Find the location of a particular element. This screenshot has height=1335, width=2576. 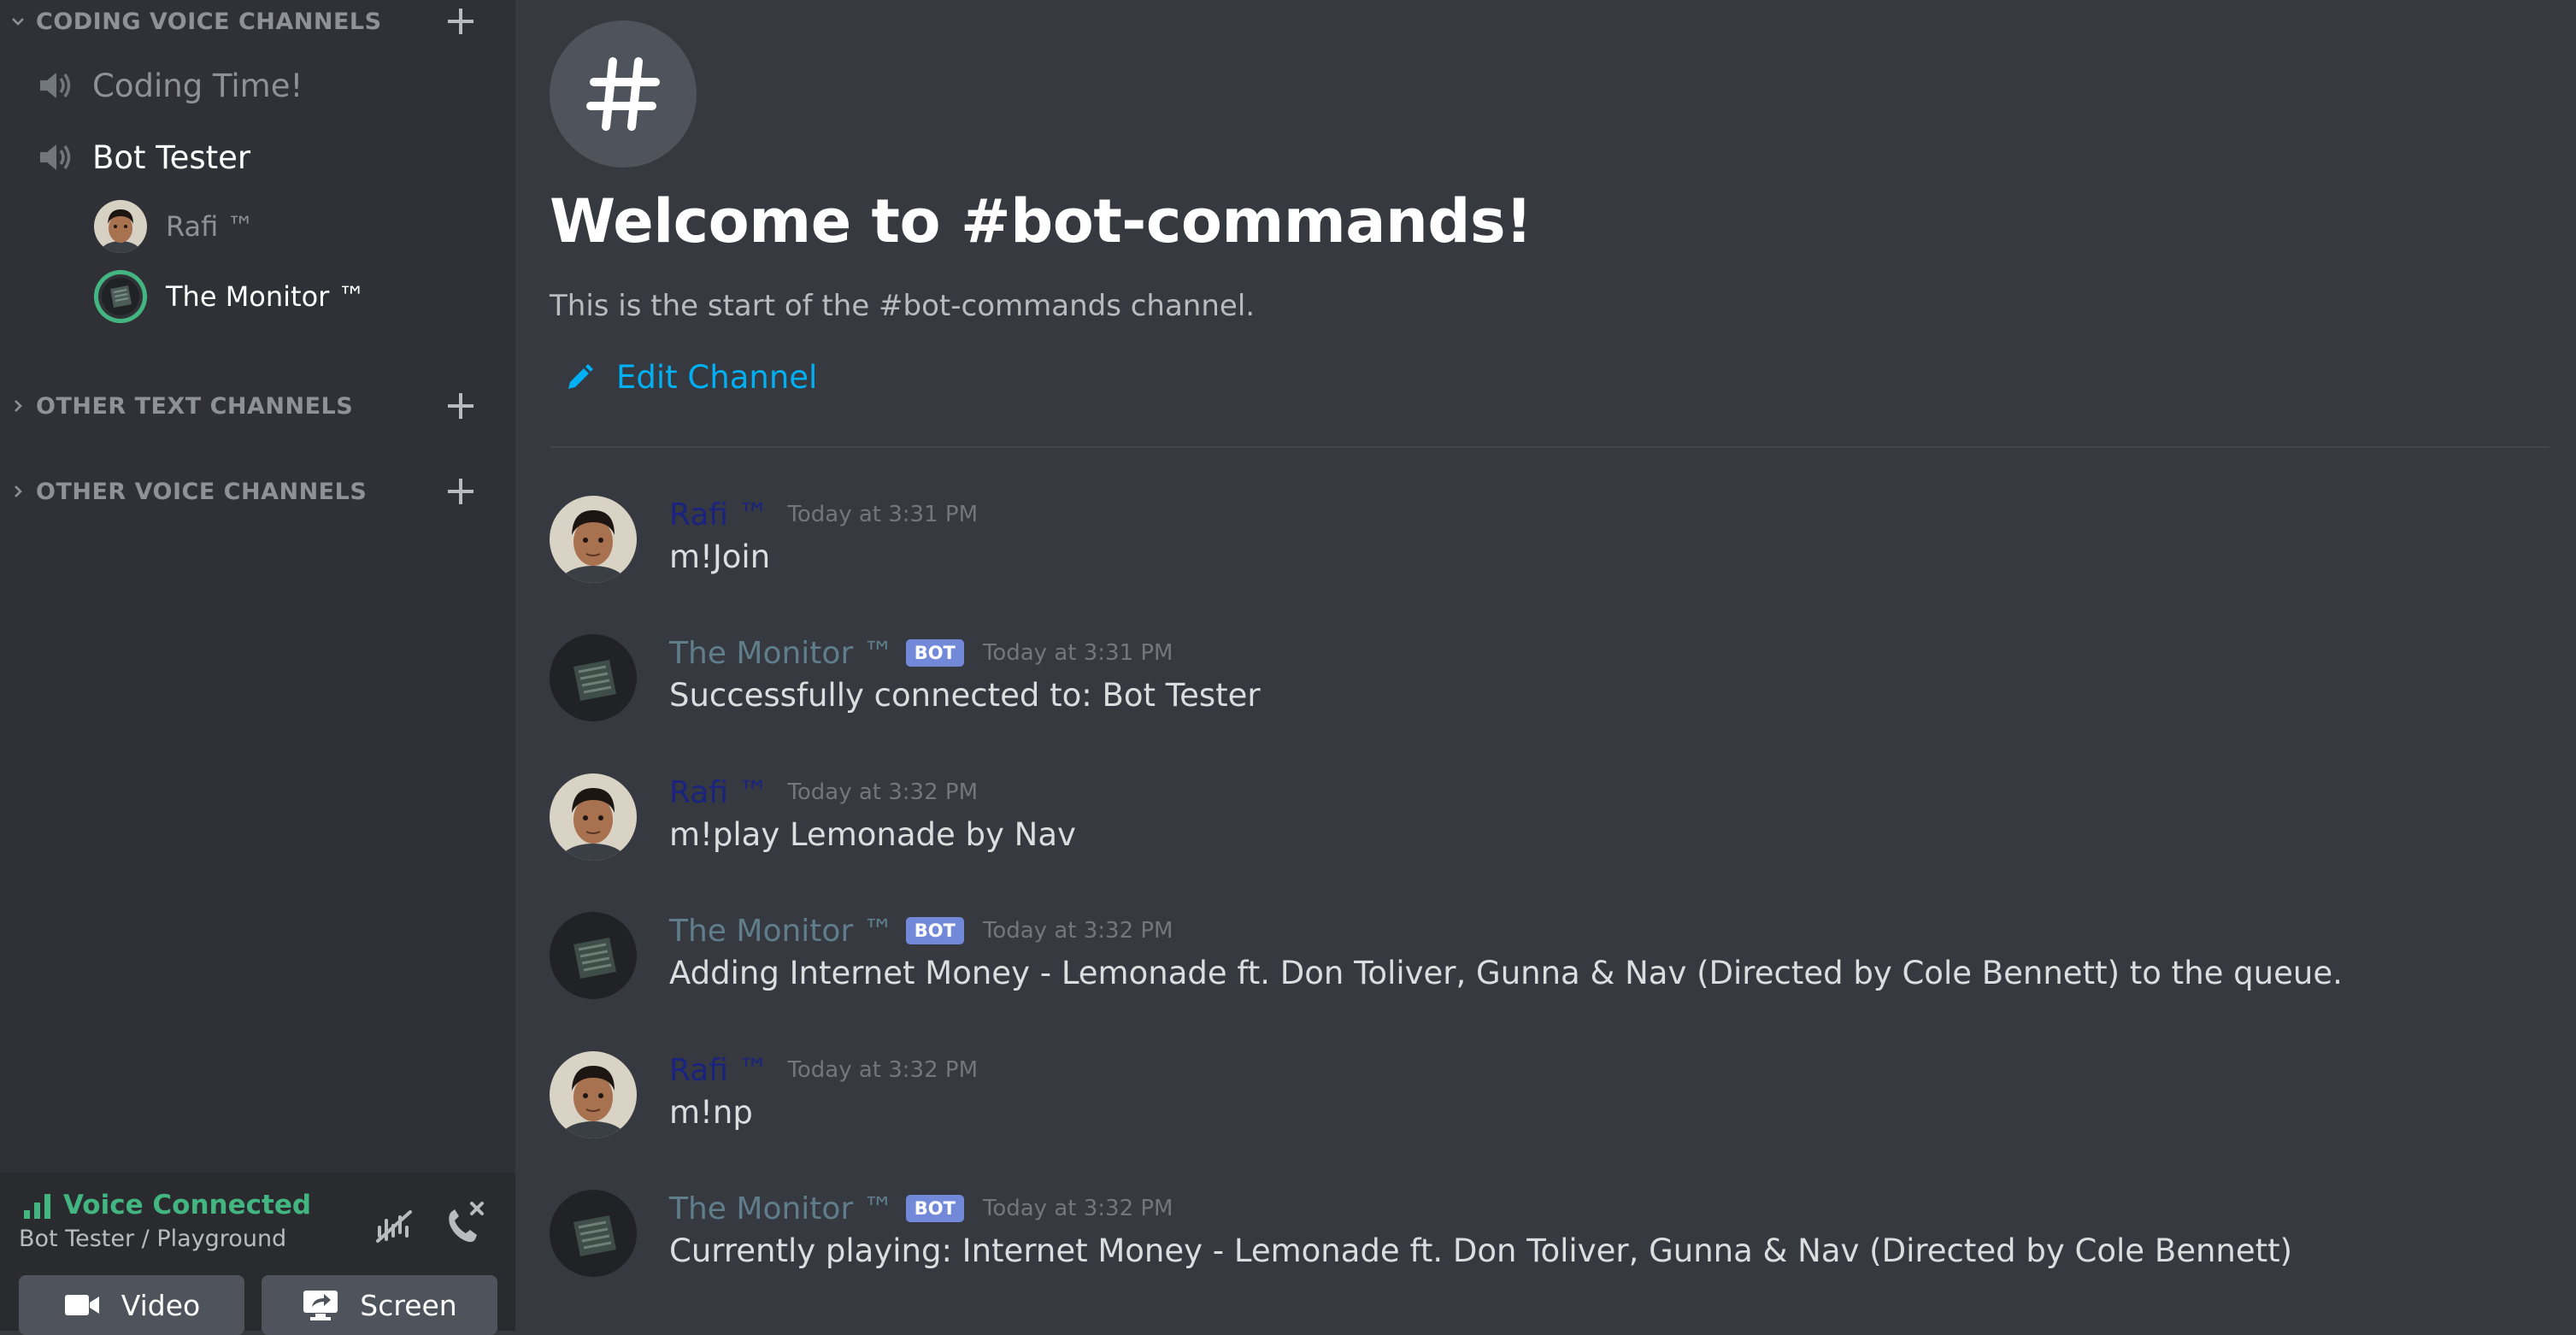

message-header: The Monitor ™ BOT Today at 3:31 PM is located at coordinates (921, 653).